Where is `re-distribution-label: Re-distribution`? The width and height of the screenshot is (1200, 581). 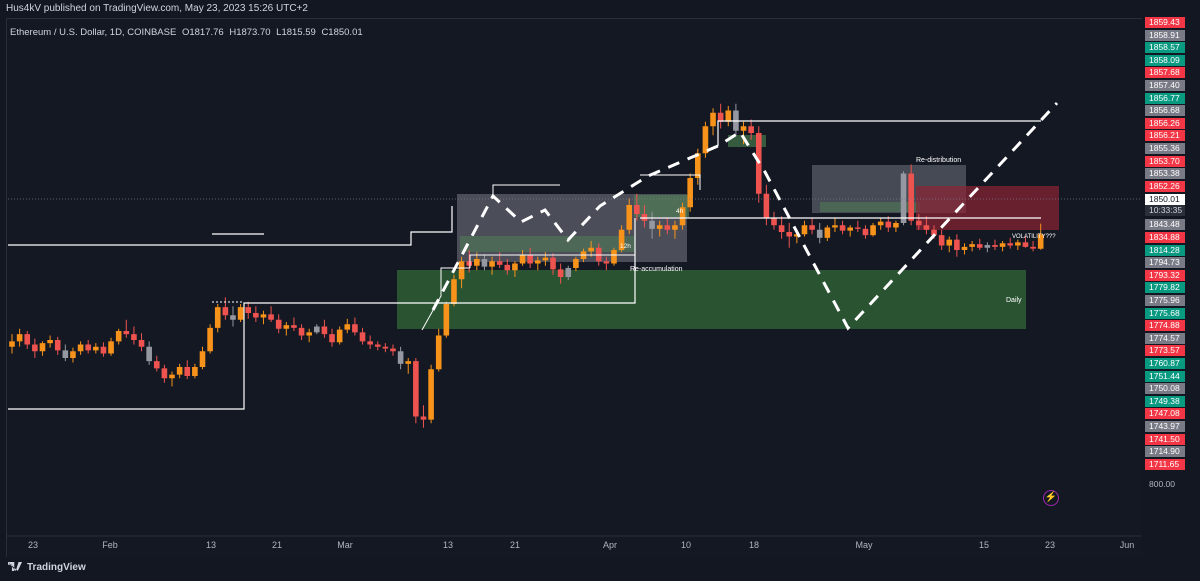
re-distribution-label: Re-distribution is located at coordinates (938, 160).